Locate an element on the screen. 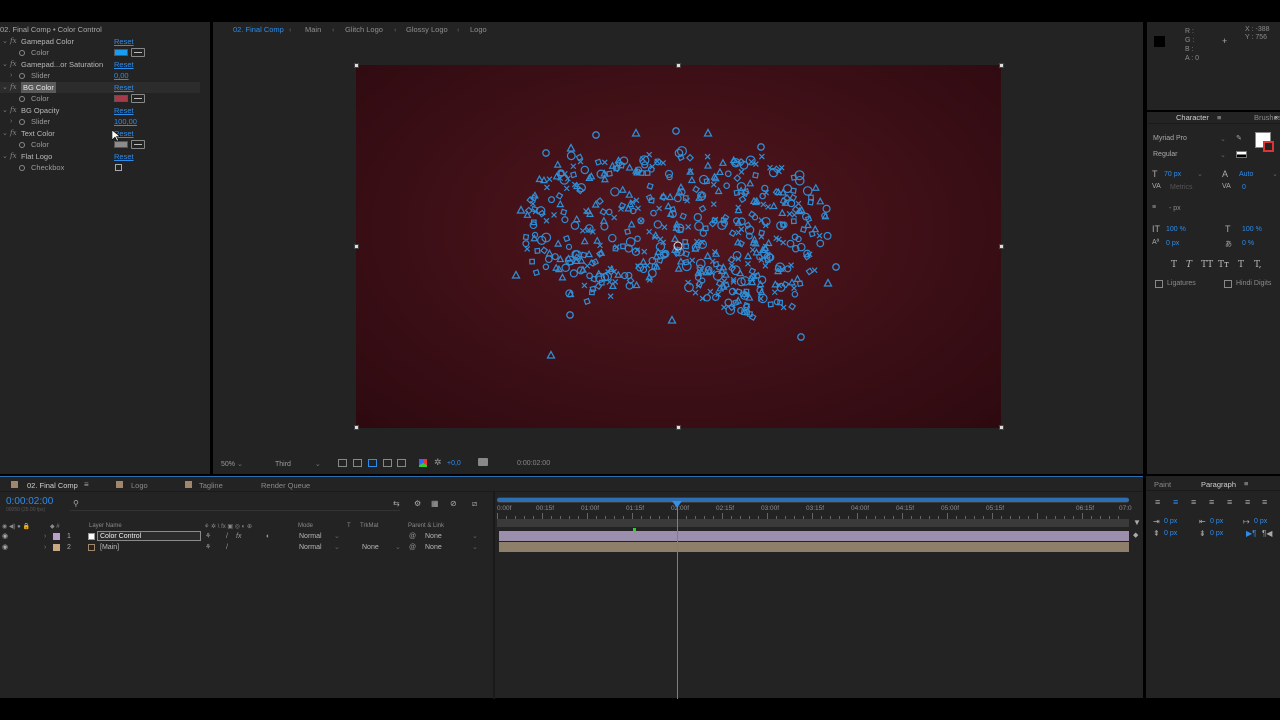 The image size is (1280, 720). exposure-icon: ✲ is located at coordinates (438, 462).